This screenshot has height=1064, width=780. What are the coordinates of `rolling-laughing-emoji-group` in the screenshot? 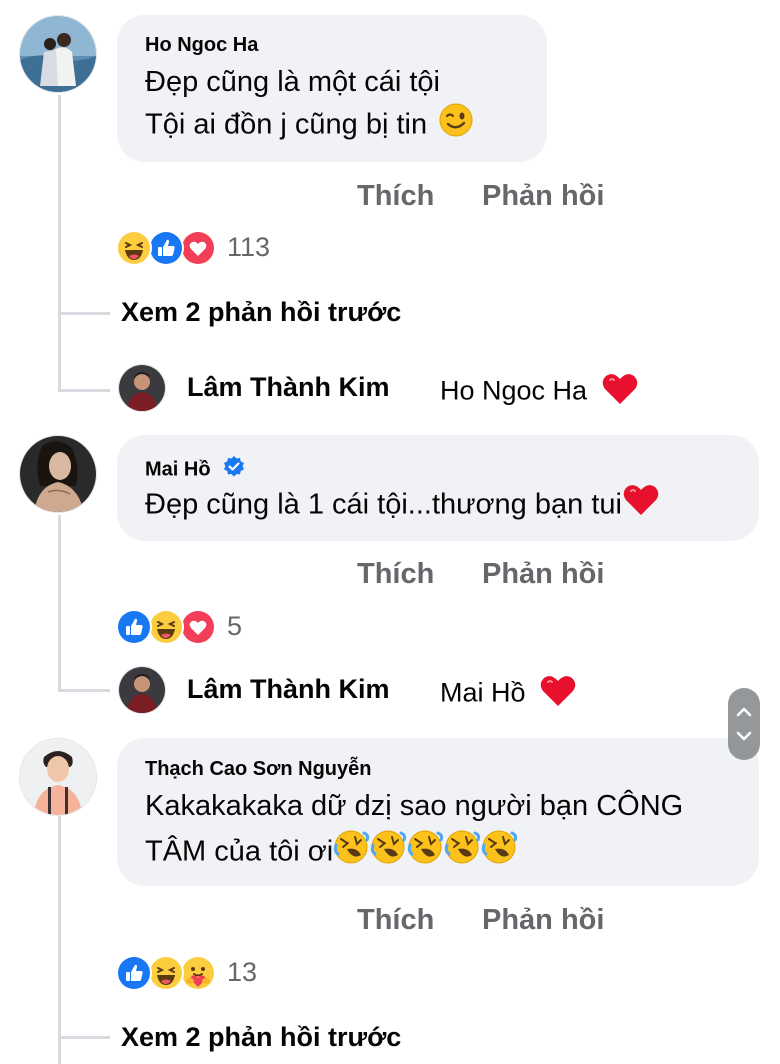 It's located at (426, 853).